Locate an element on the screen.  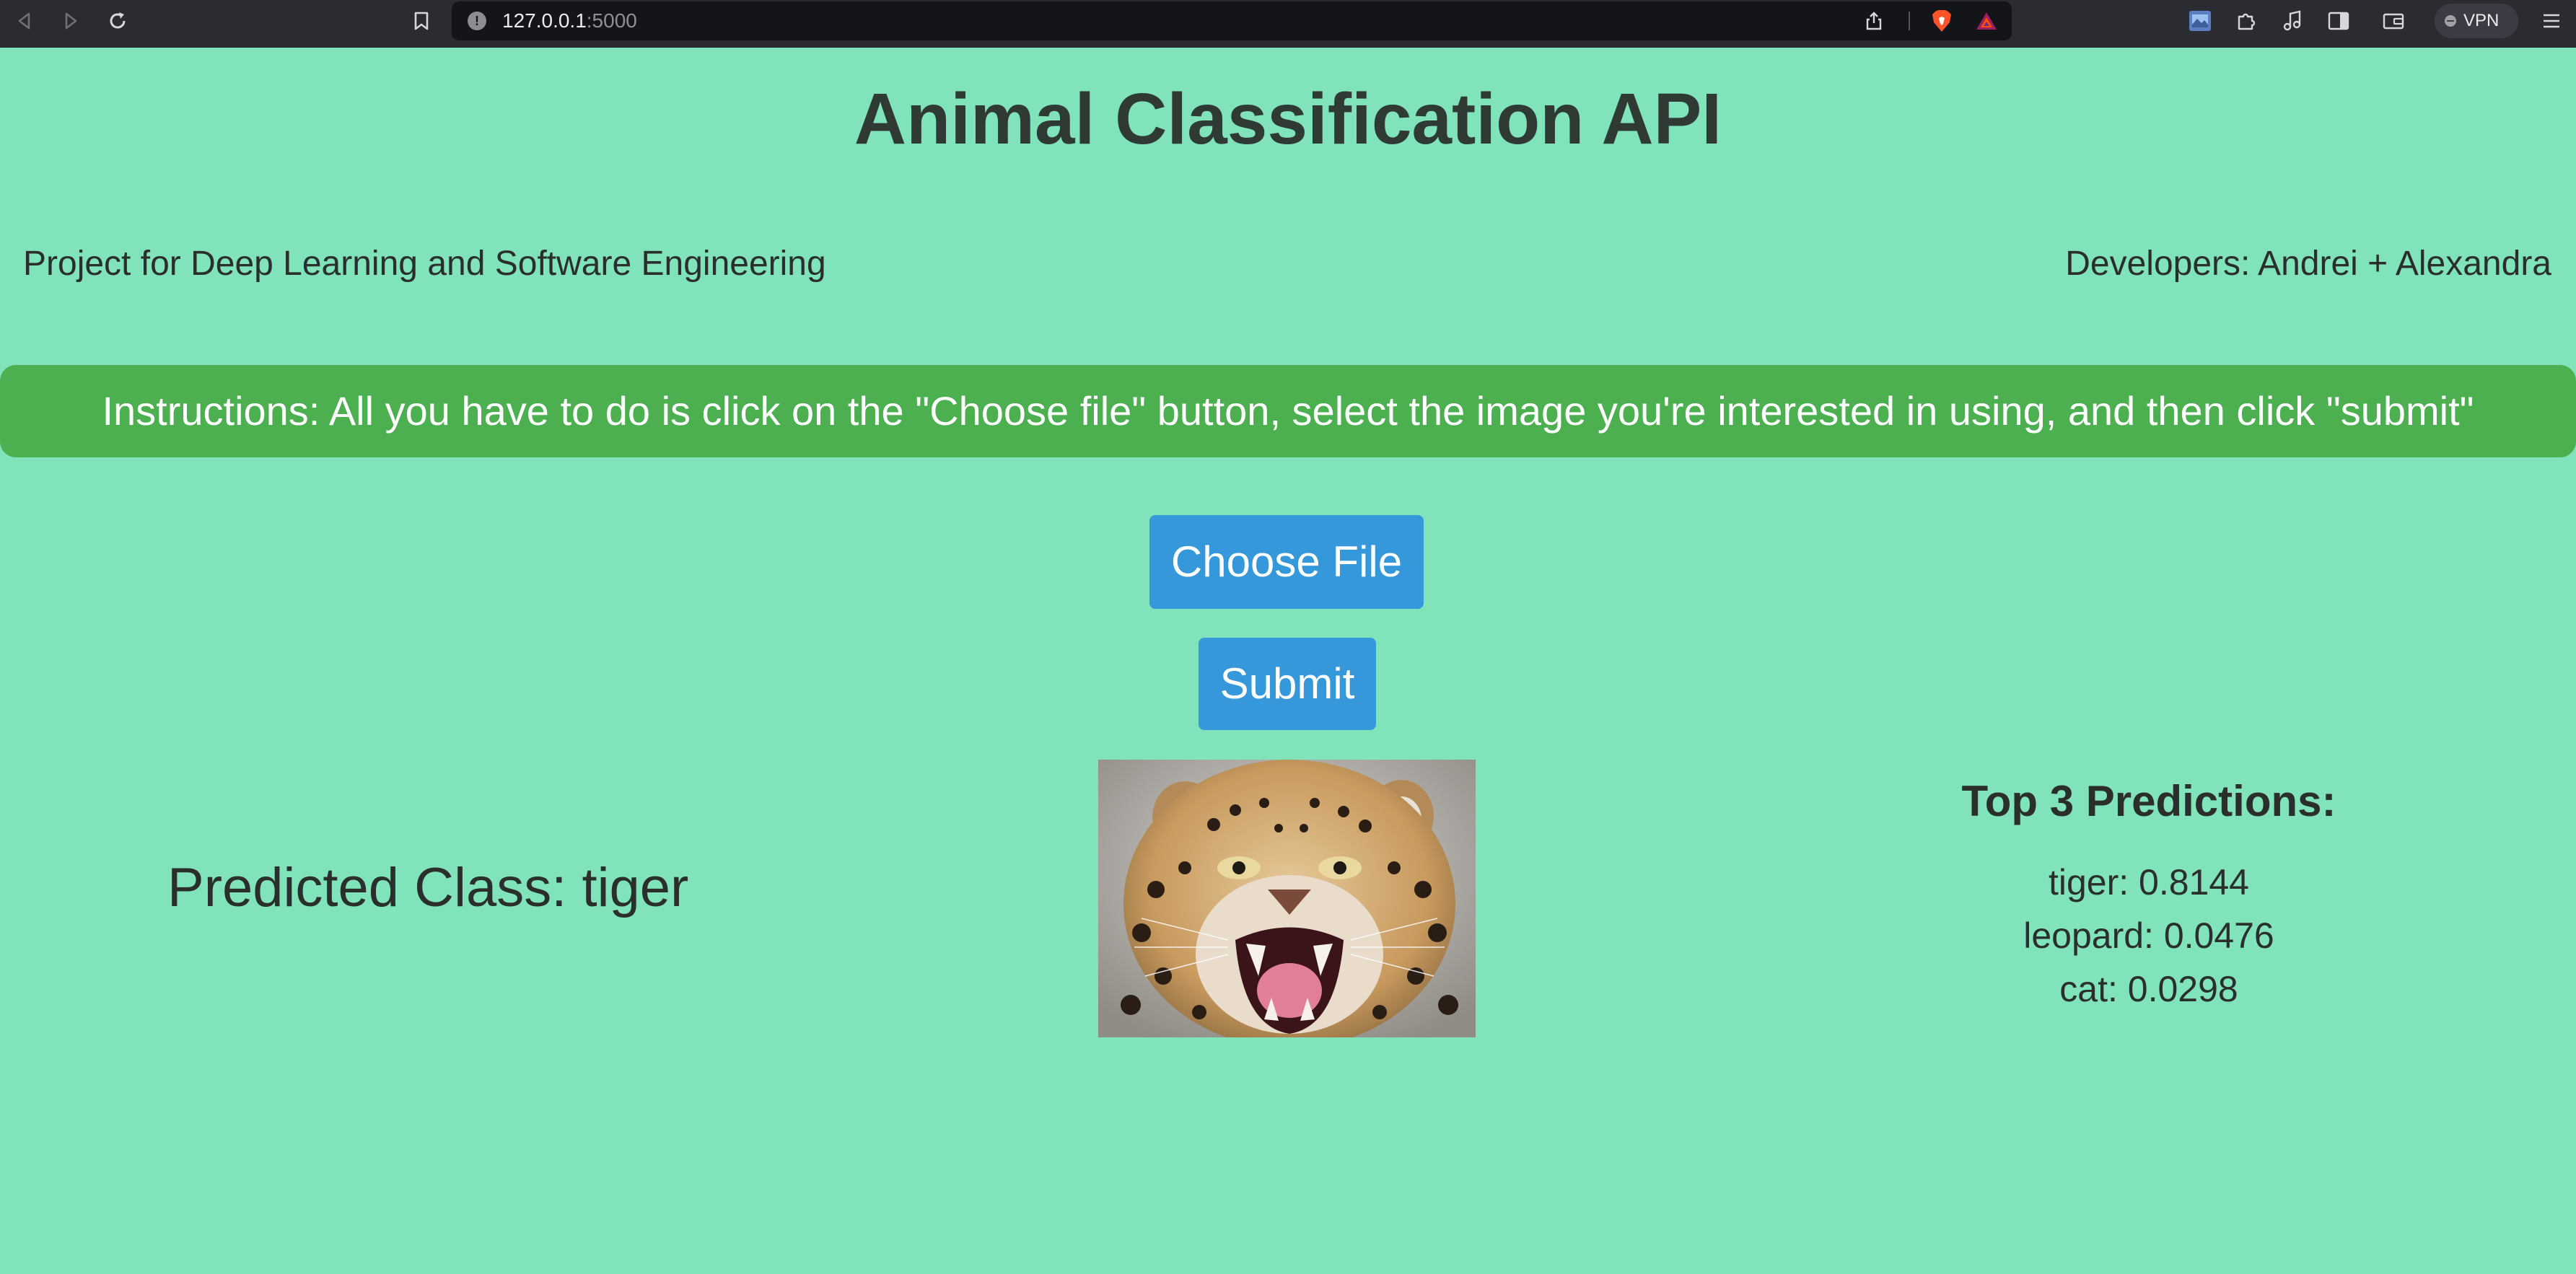
browser-toolbar: ! 127.0.0.1:5000 VPN is located at coordinates (1288, 24).